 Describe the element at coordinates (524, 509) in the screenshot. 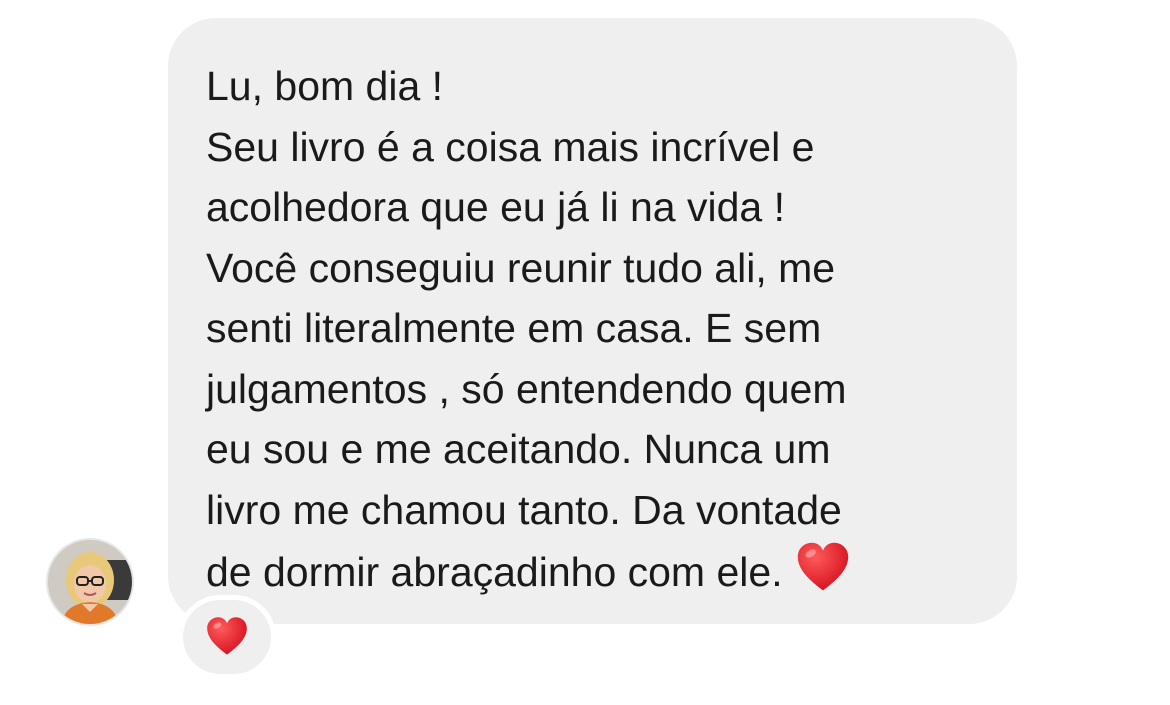

I see `message-line: livro me chamou tanto. Da vontade` at that location.